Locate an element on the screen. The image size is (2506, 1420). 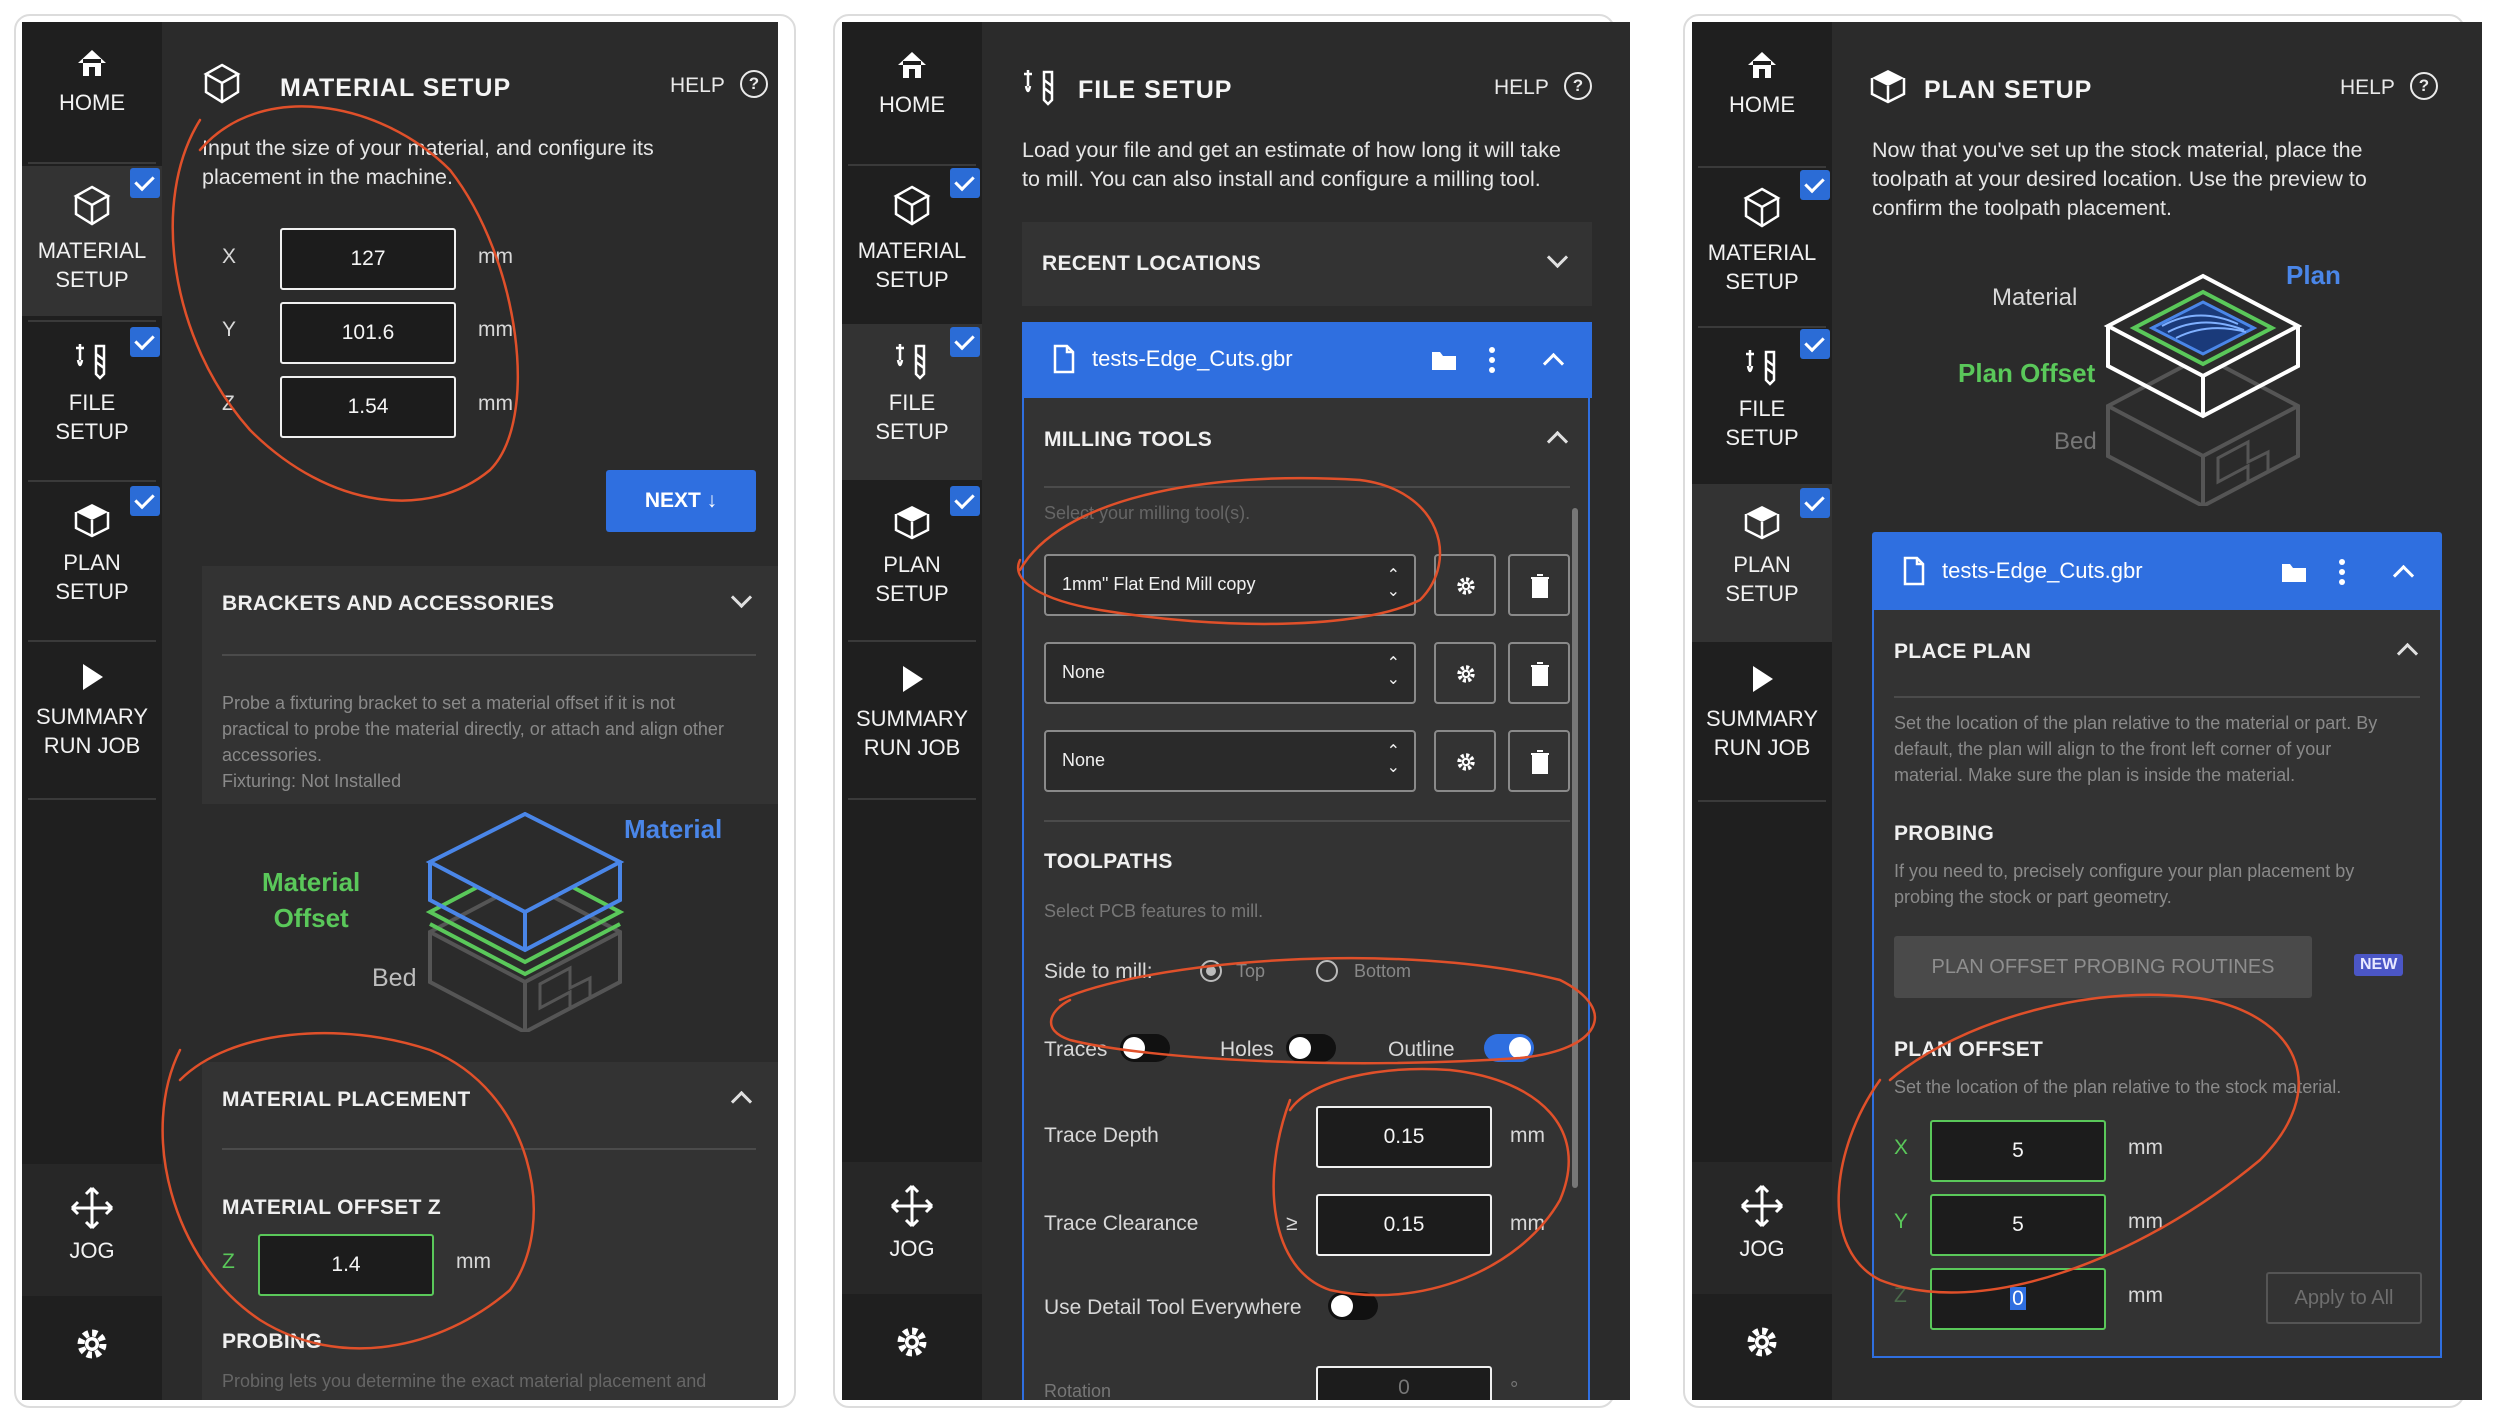
trace-clearance-symbol: ≥ is located at coordinates (1292, 1223).